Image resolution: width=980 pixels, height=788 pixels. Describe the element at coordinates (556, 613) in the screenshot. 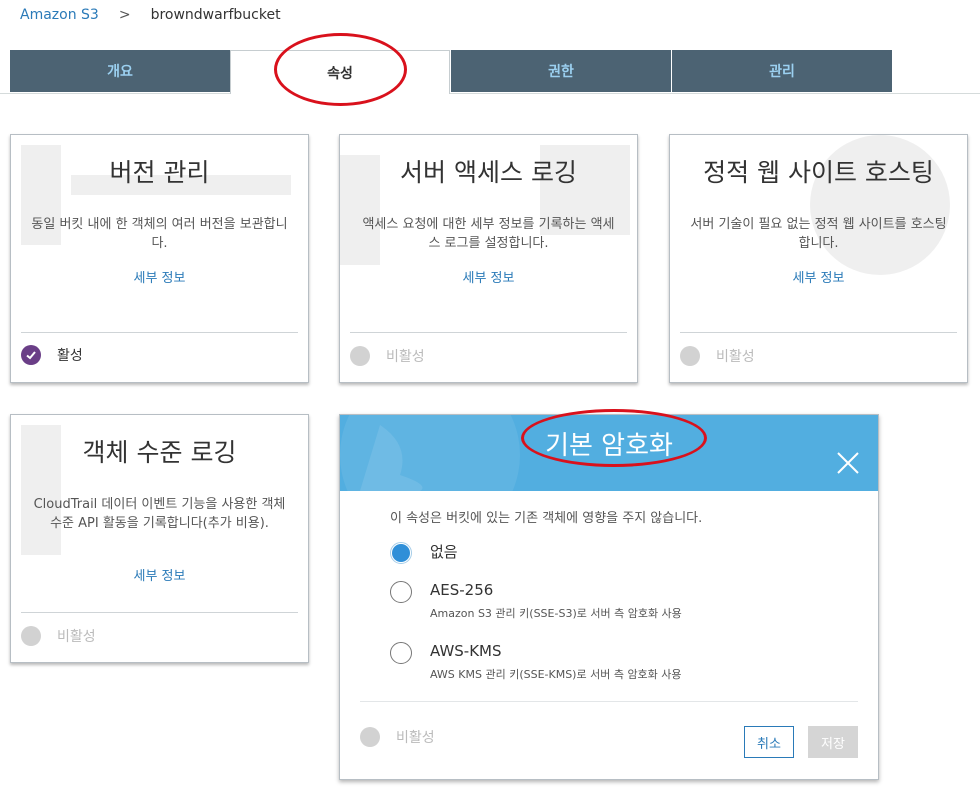

I see `option-sublabel: Amazon S3 관리 키(SSE-S3)로 서버 측 암호화 사용` at that location.